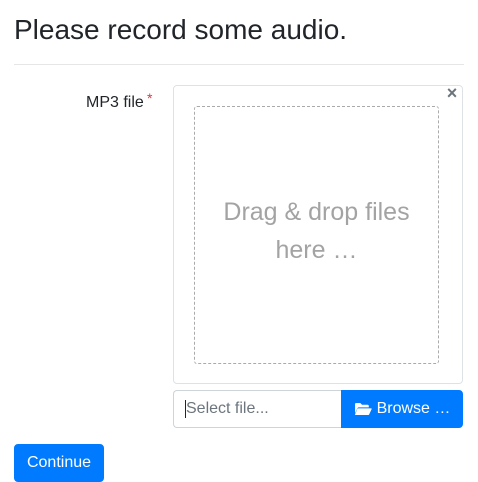  What do you see at coordinates (59, 463) in the screenshot?
I see `continue-button: Continue` at bounding box center [59, 463].